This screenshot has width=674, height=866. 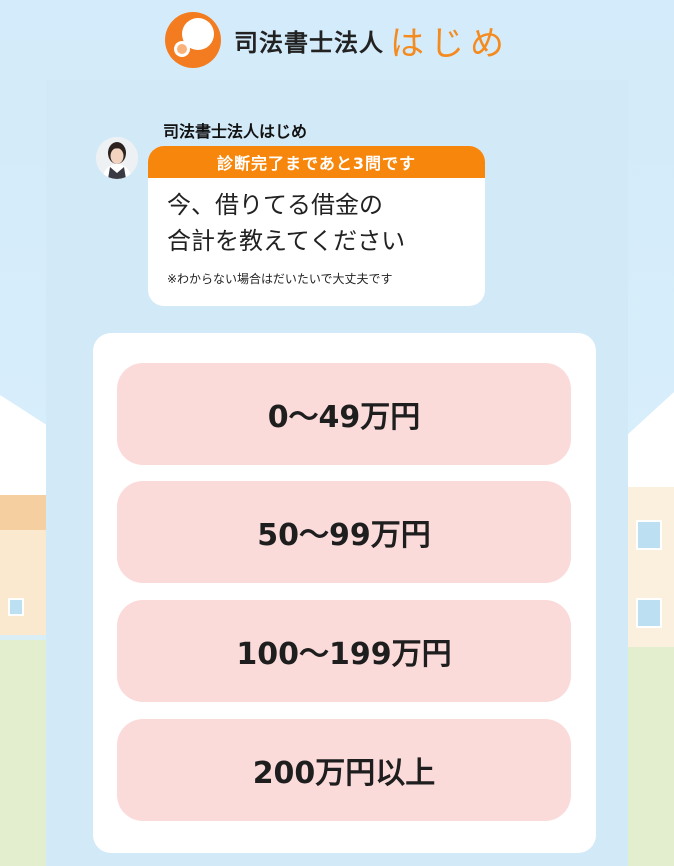 What do you see at coordinates (344, 770) in the screenshot?
I see `option-button-200-plus: 200万円以上` at bounding box center [344, 770].